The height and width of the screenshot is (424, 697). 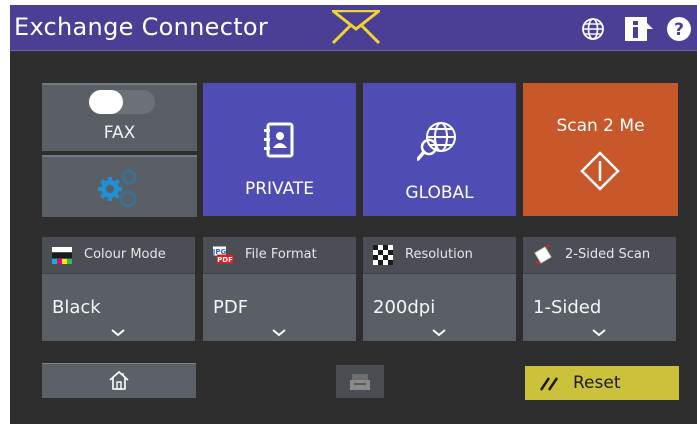 What do you see at coordinates (119, 133) in the screenshot?
I see `fax-label: FAX` at bounding box center [119, 133].